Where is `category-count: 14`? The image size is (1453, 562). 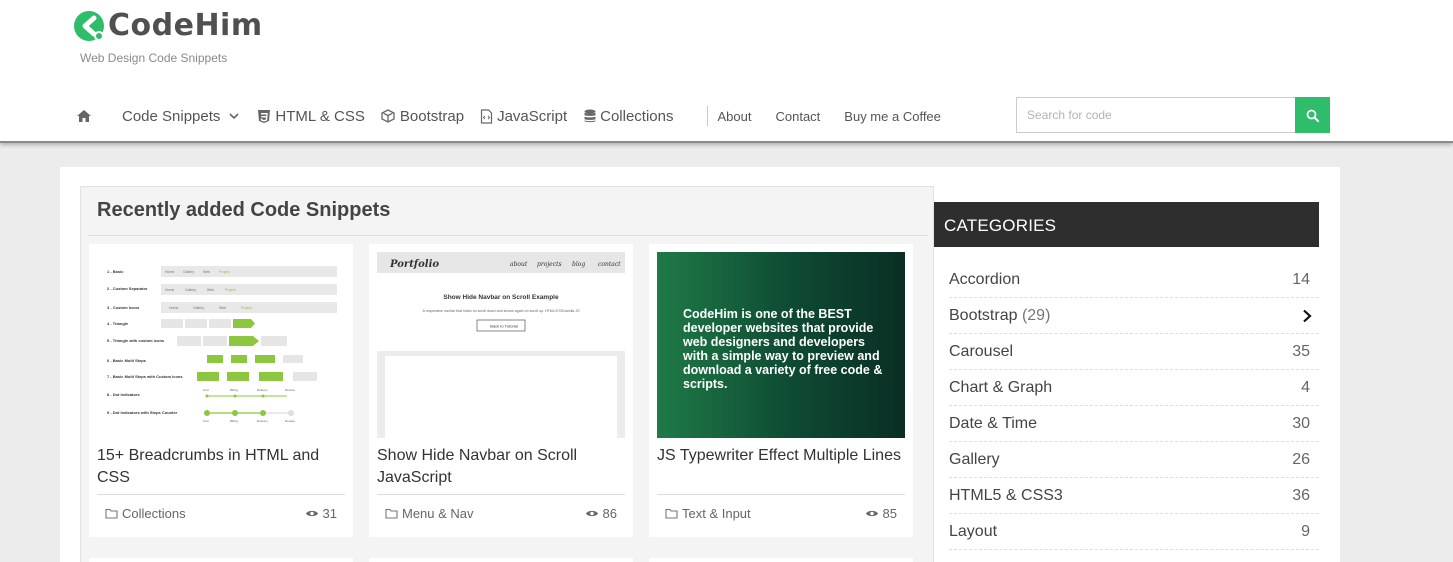 category-count: 14 is located at coordinates (1301, 279).